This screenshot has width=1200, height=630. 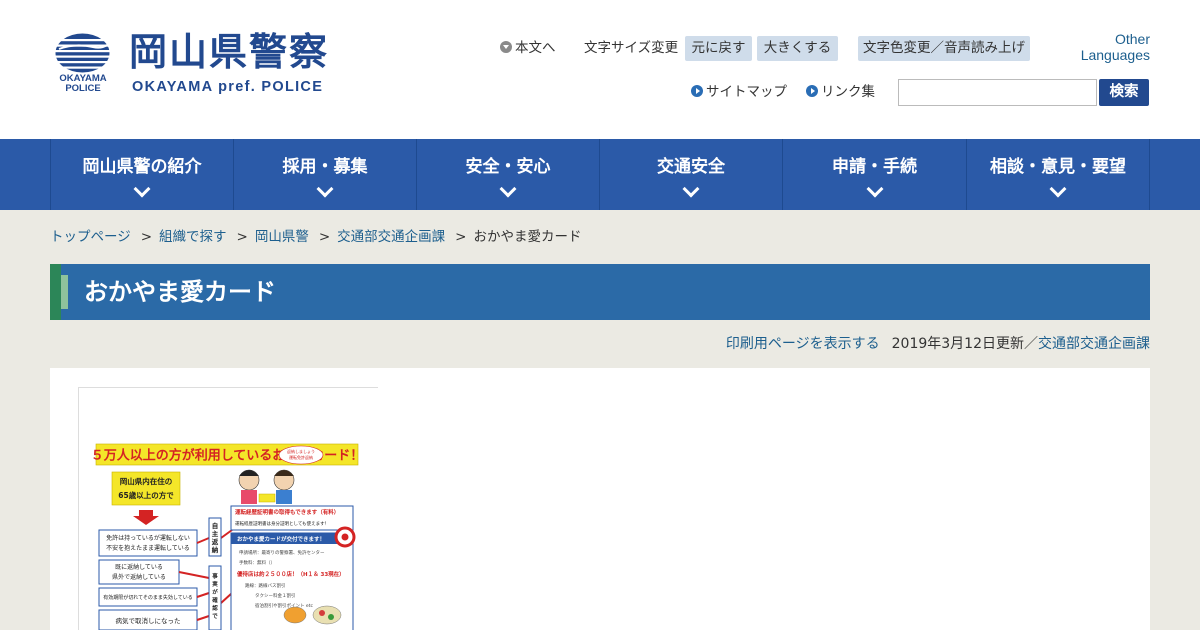 What do you see at coordinates (148, 548) in the screenshot?
I see `flyer-condition-1b: 不安を抱えたまま運転している` at bounding box center [148, 548].